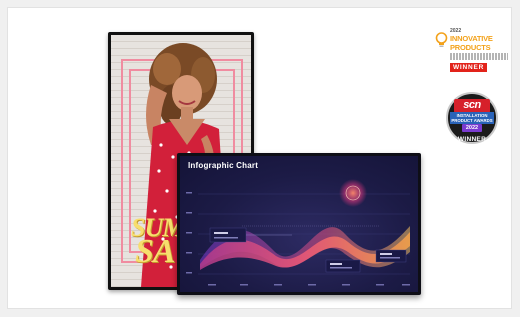 This screenshot has height=317, width=520. I want to click on sale-headline-line2: SA, so click(155, 251).